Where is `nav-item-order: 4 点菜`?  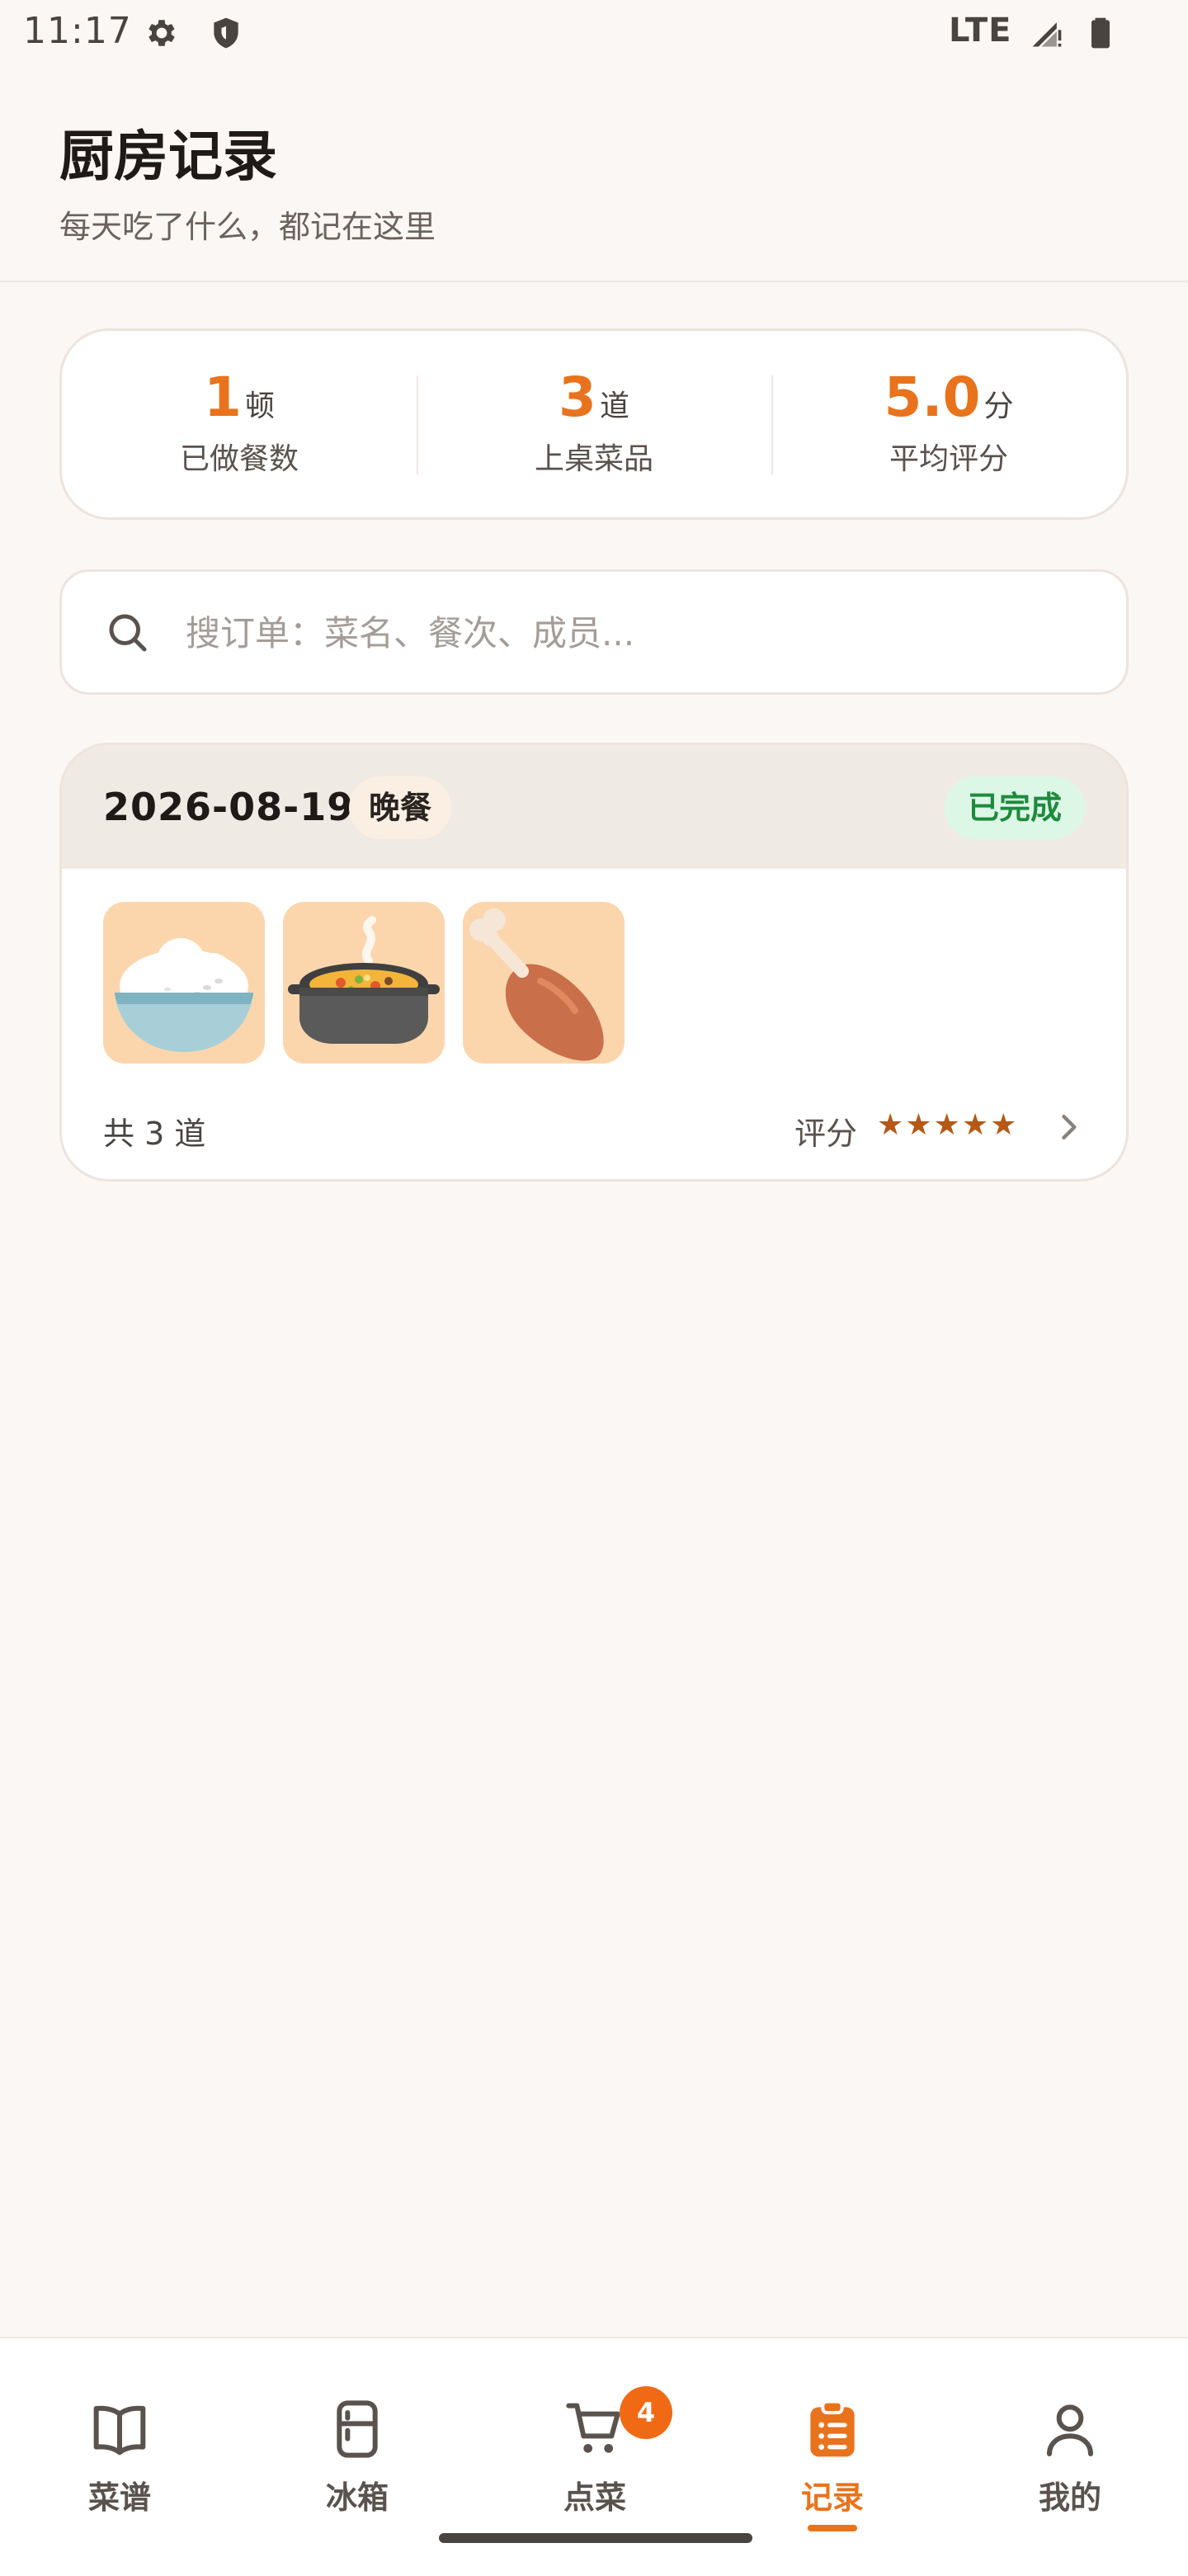 nav-item-order: 4 点菜 is located at coordinates (594, 2453).